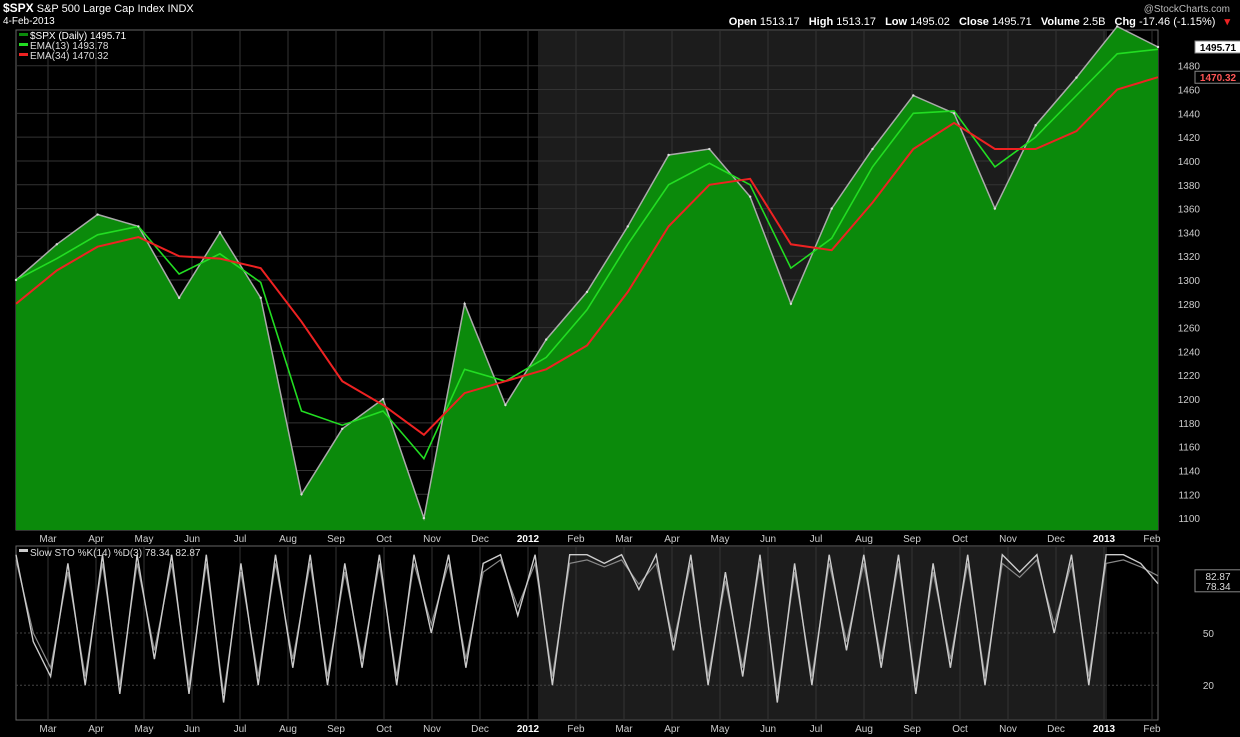 The width and height of the screenshot is (1240, 737). Describe the element at coordinates (1209, 634) in the screenshot. I see `sto-y-tick-label: 50` at that location.